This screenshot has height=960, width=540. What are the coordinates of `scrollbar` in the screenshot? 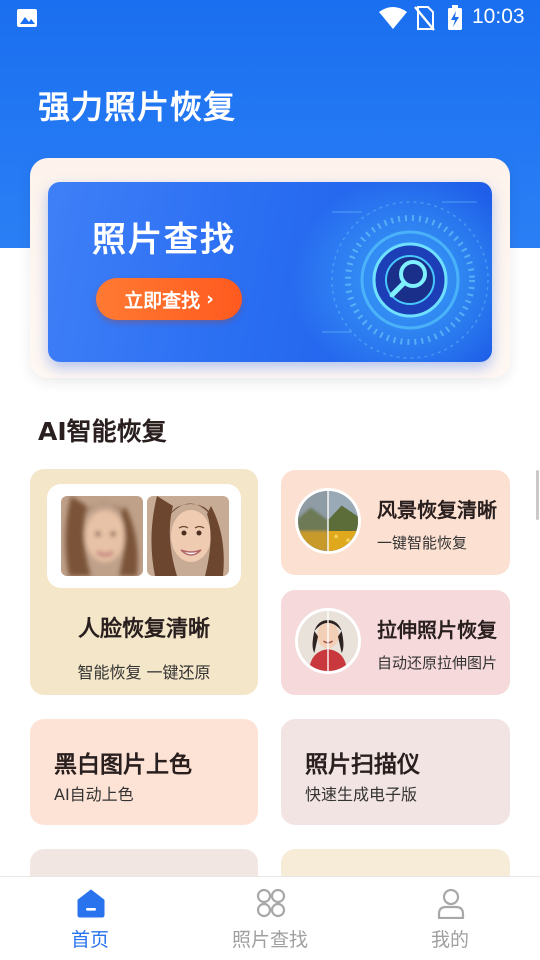 It's located at (537, 495).